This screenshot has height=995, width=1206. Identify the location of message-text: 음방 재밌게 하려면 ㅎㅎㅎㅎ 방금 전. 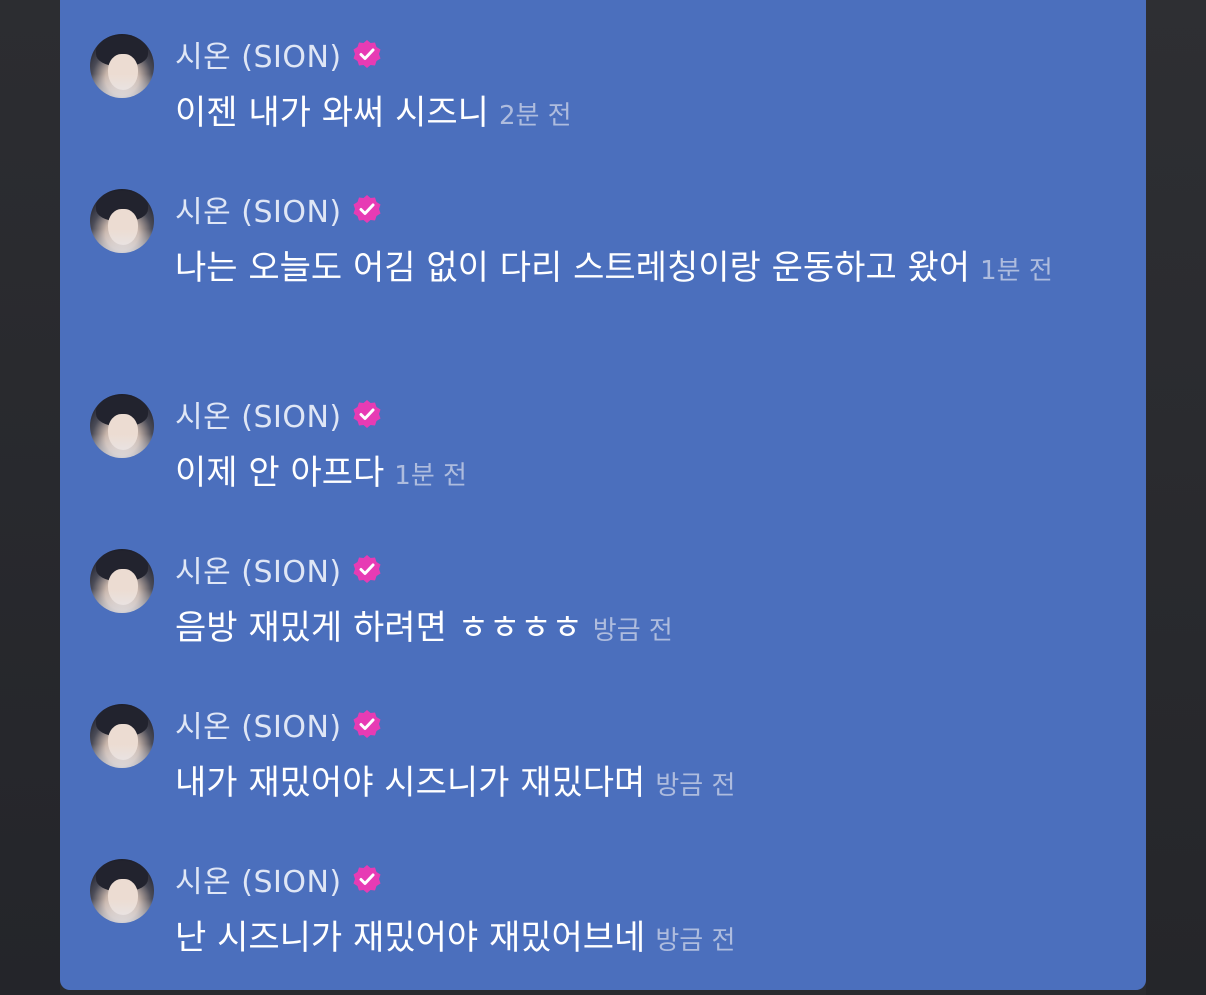
(615, 629).